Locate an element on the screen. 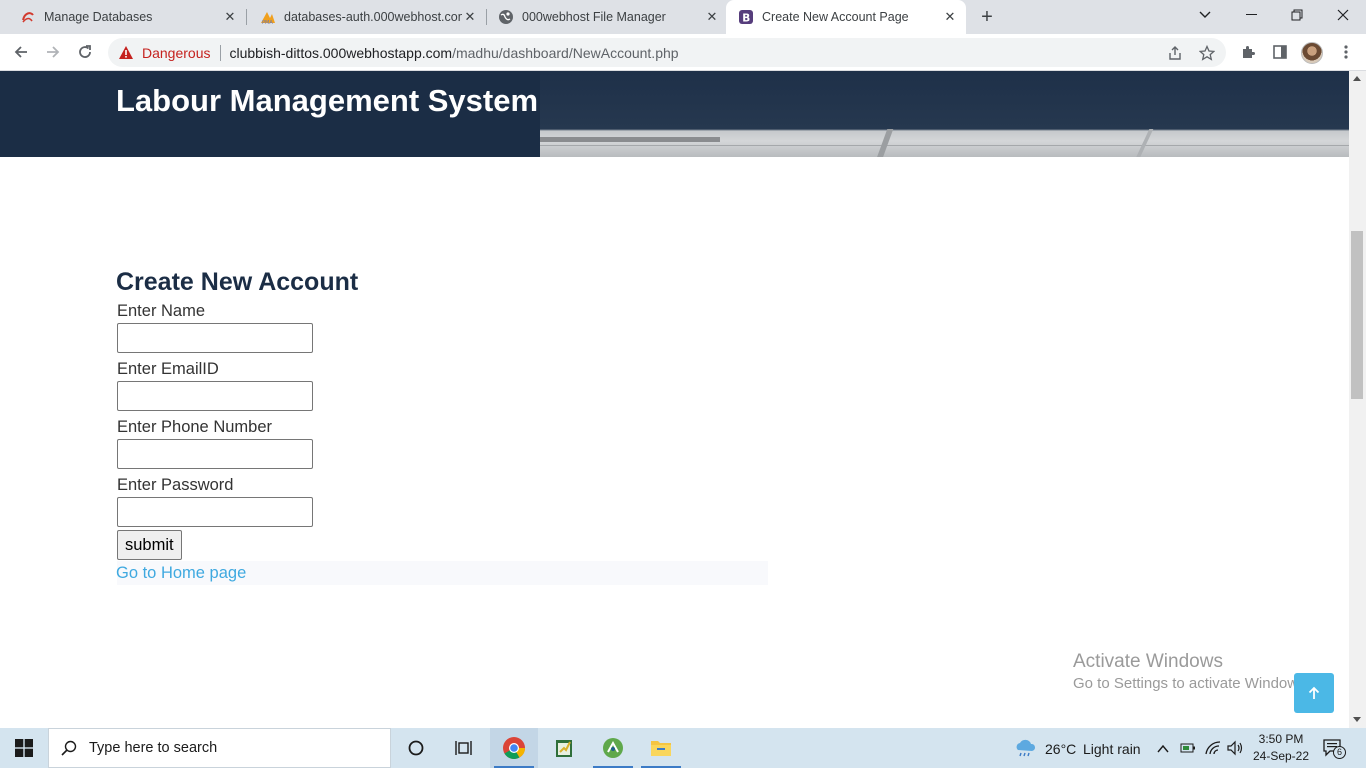 This screenshot has width=1366, height=768. database-icon is located at coordinates (28, 17).